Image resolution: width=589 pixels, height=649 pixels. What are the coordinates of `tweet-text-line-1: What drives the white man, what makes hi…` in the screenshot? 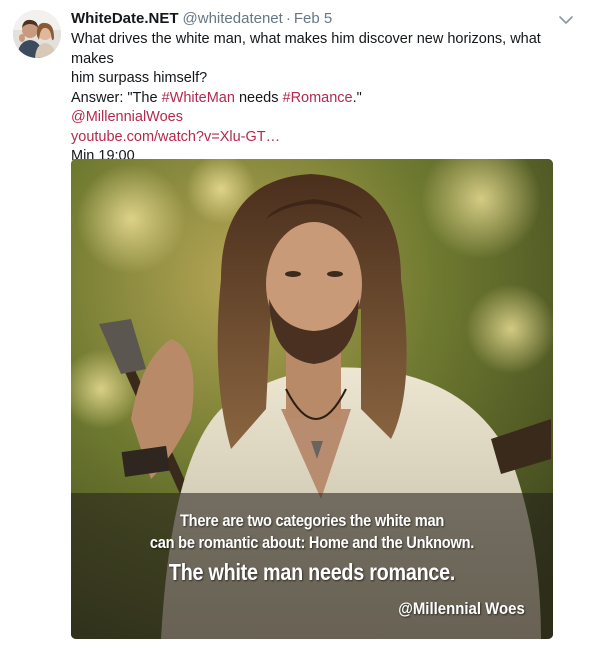 It's located at (306, 49).